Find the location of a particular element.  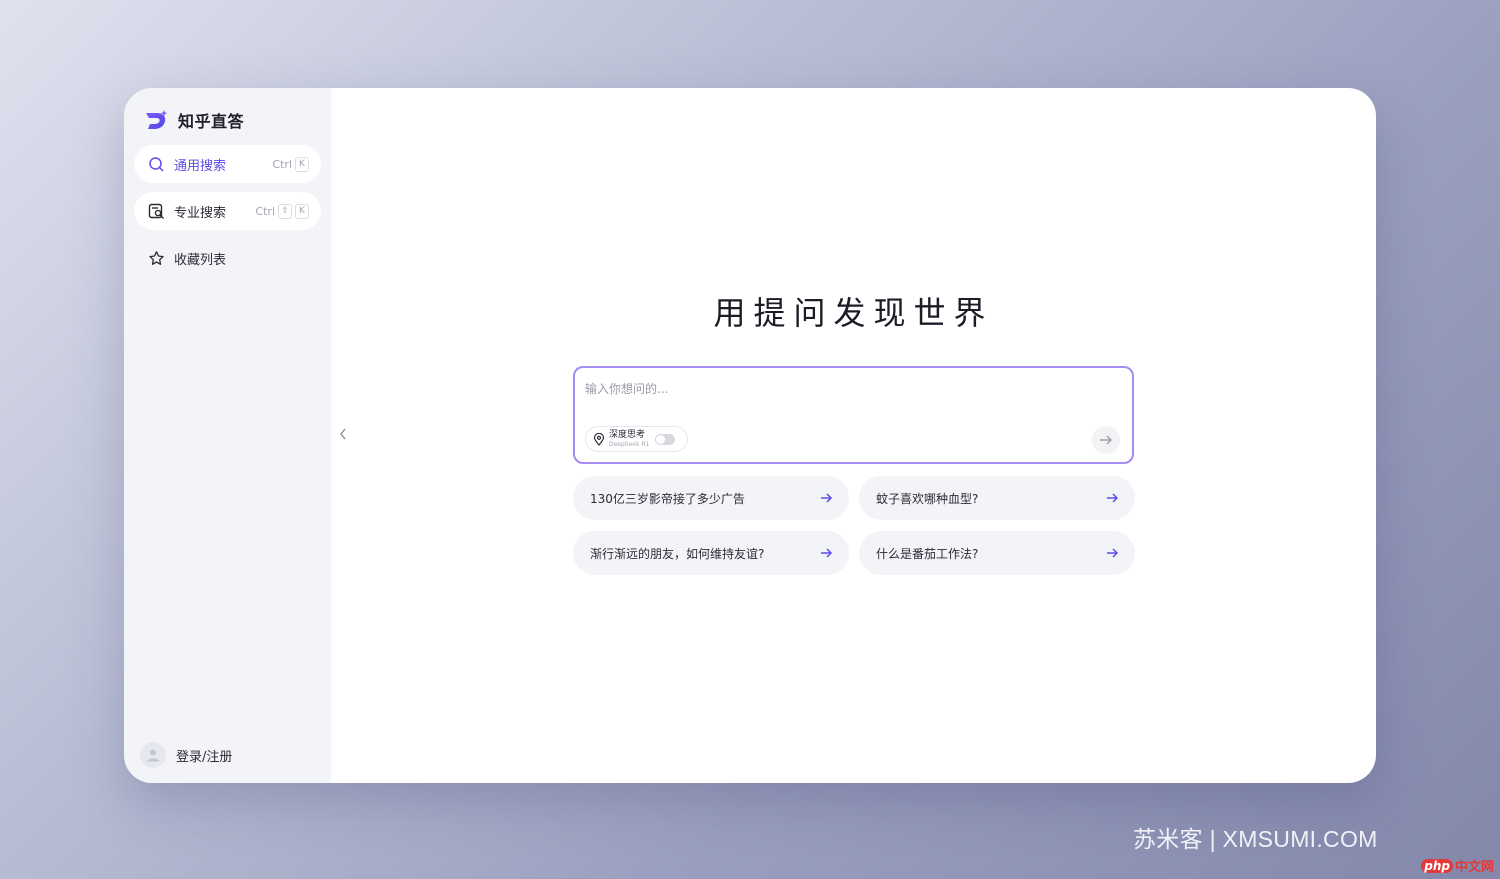

suggestion-item: 渐行渐远的朋友，如何维持友谊? is located at coordinates (711, 553).